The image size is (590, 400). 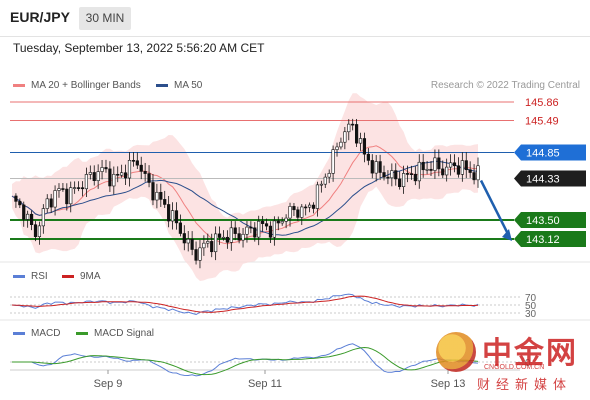 I want to click on level-label-4: 143.50, so click(x=543, y=221).